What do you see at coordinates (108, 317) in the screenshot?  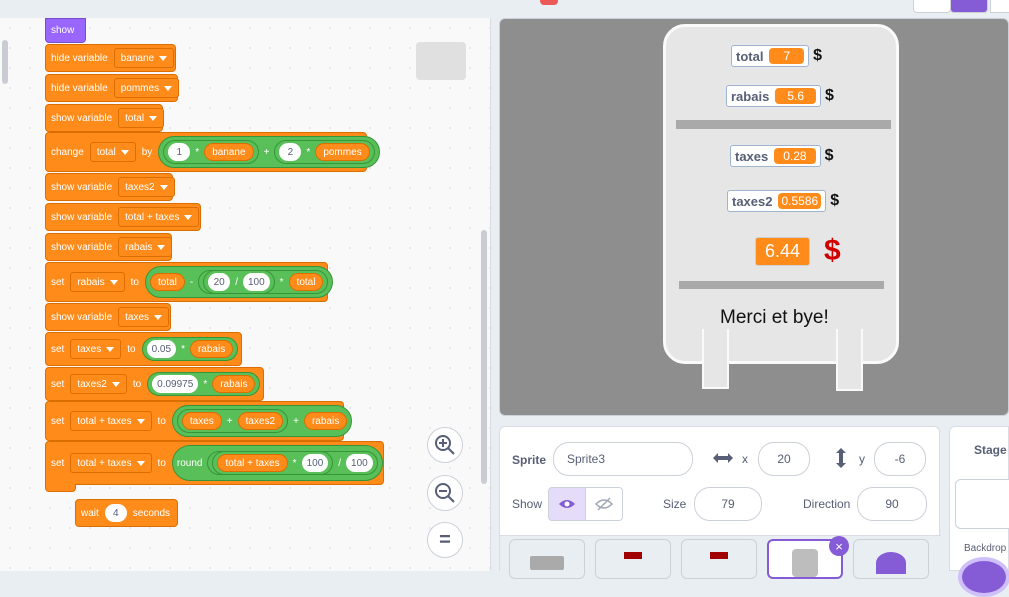 I see `show-variable-taxes-block: show variable taxes` at bounding box center [108, 317].